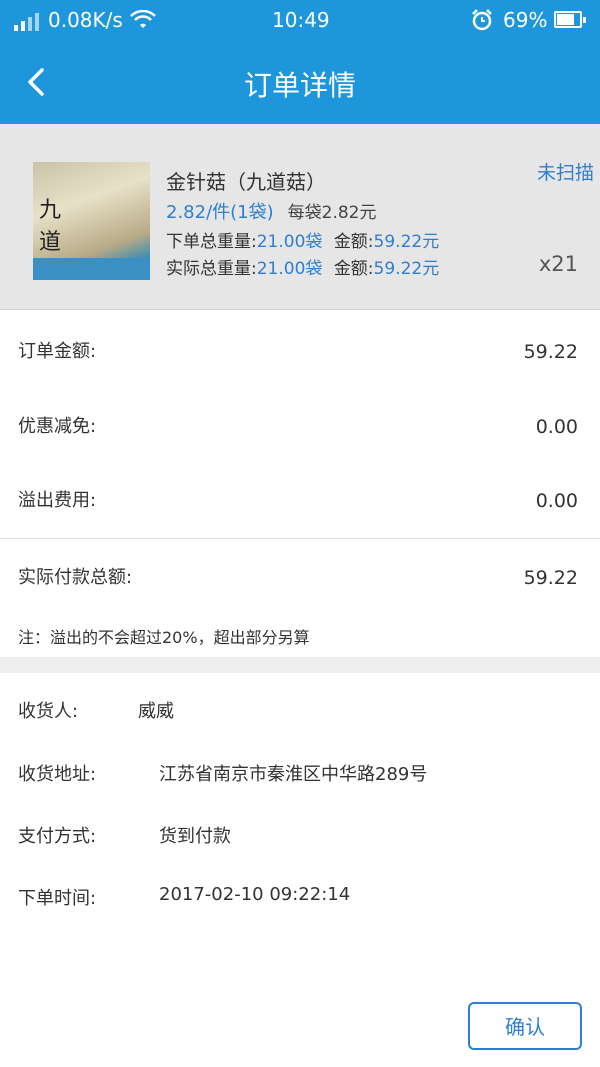  What do you see at coordinates (570, 19) in the screenshot?
I see `battery-icon` at bounding box center [570, 19].